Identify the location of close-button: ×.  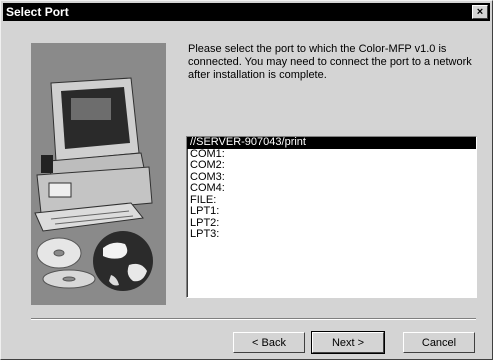
(480, 12).